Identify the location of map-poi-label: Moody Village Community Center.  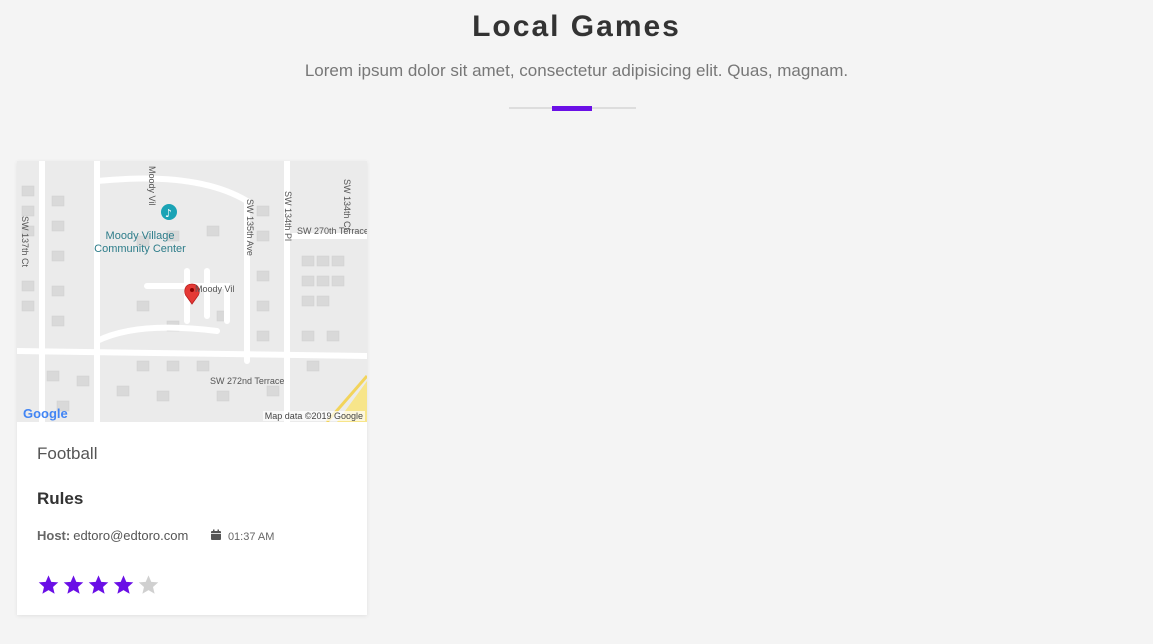
(140, 242).